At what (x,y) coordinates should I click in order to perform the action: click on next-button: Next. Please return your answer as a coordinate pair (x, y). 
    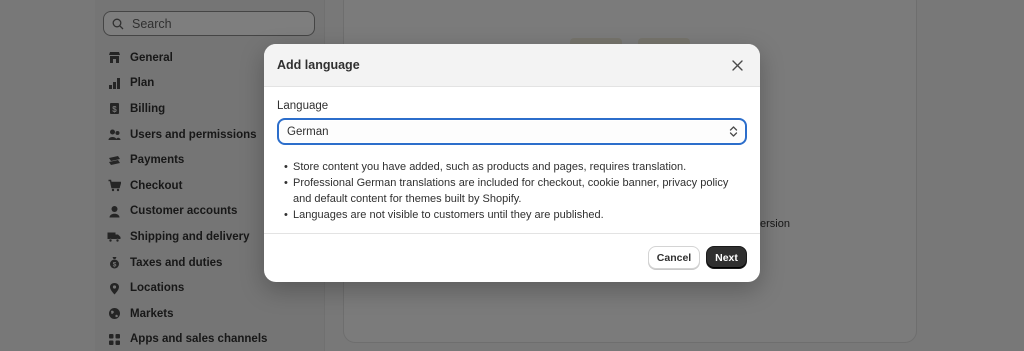
    Looking at the image, I should click on (726, 257).